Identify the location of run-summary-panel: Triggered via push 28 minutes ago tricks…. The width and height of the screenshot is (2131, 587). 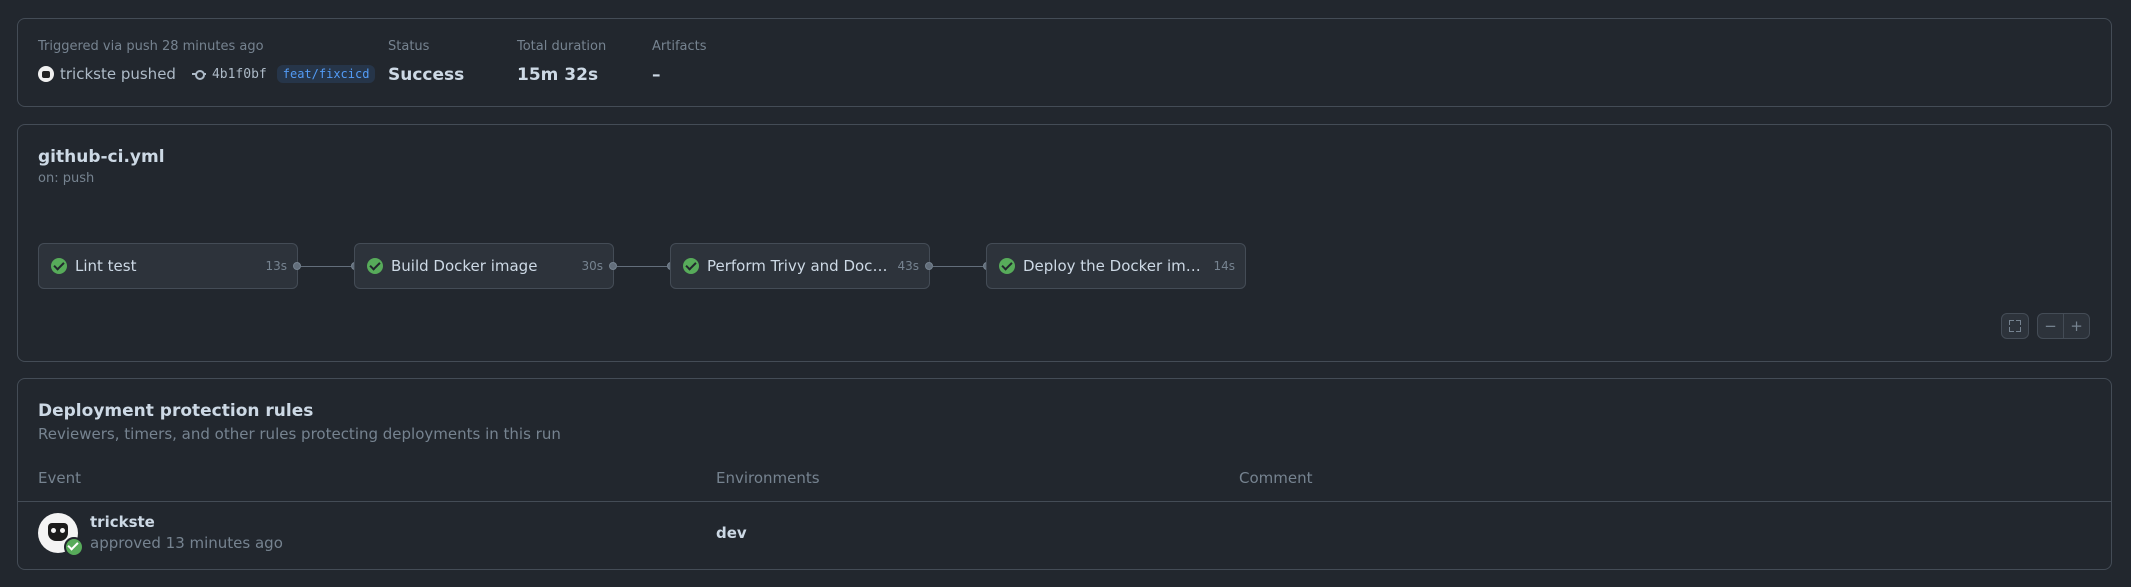
(1064, 62).